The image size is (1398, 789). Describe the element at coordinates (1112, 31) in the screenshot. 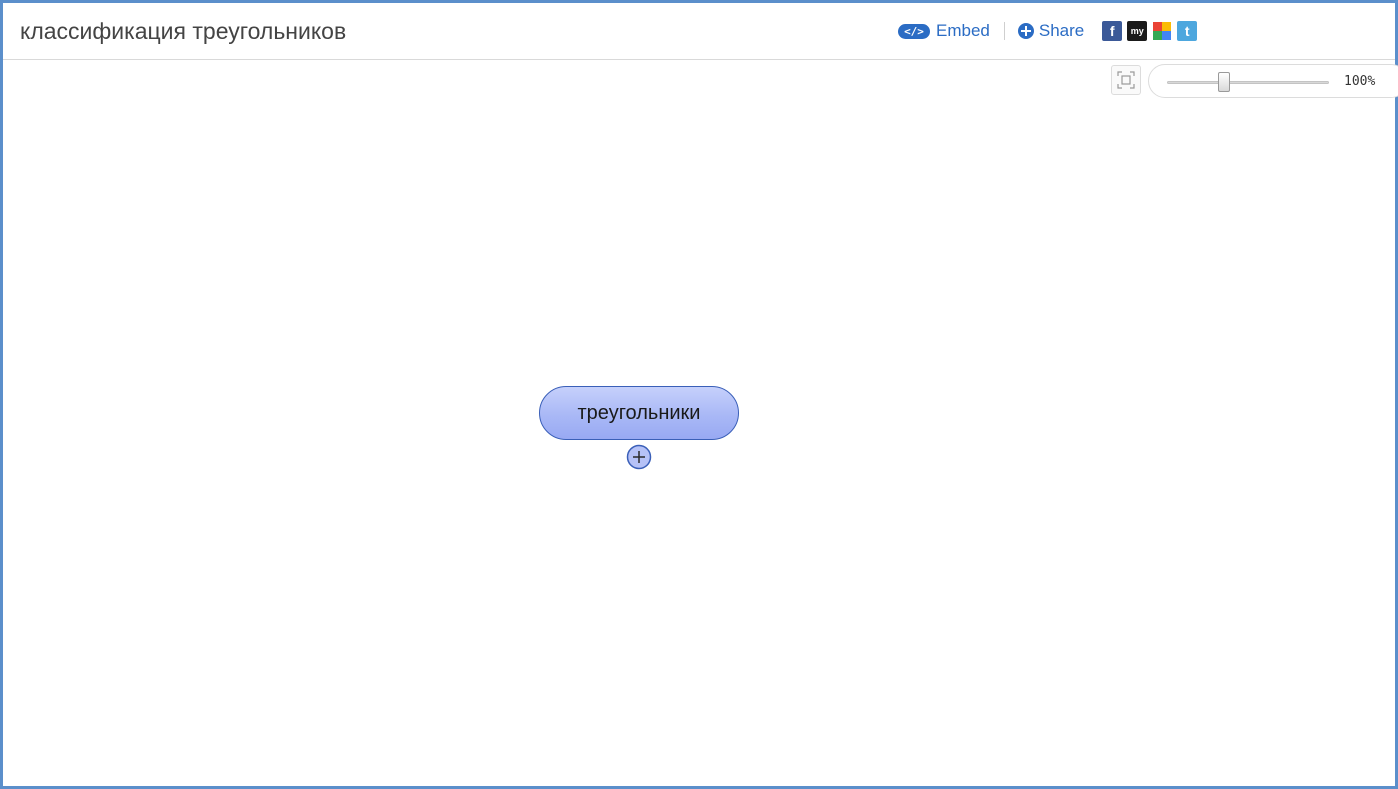

I see `facebook-icon: f` at that location.